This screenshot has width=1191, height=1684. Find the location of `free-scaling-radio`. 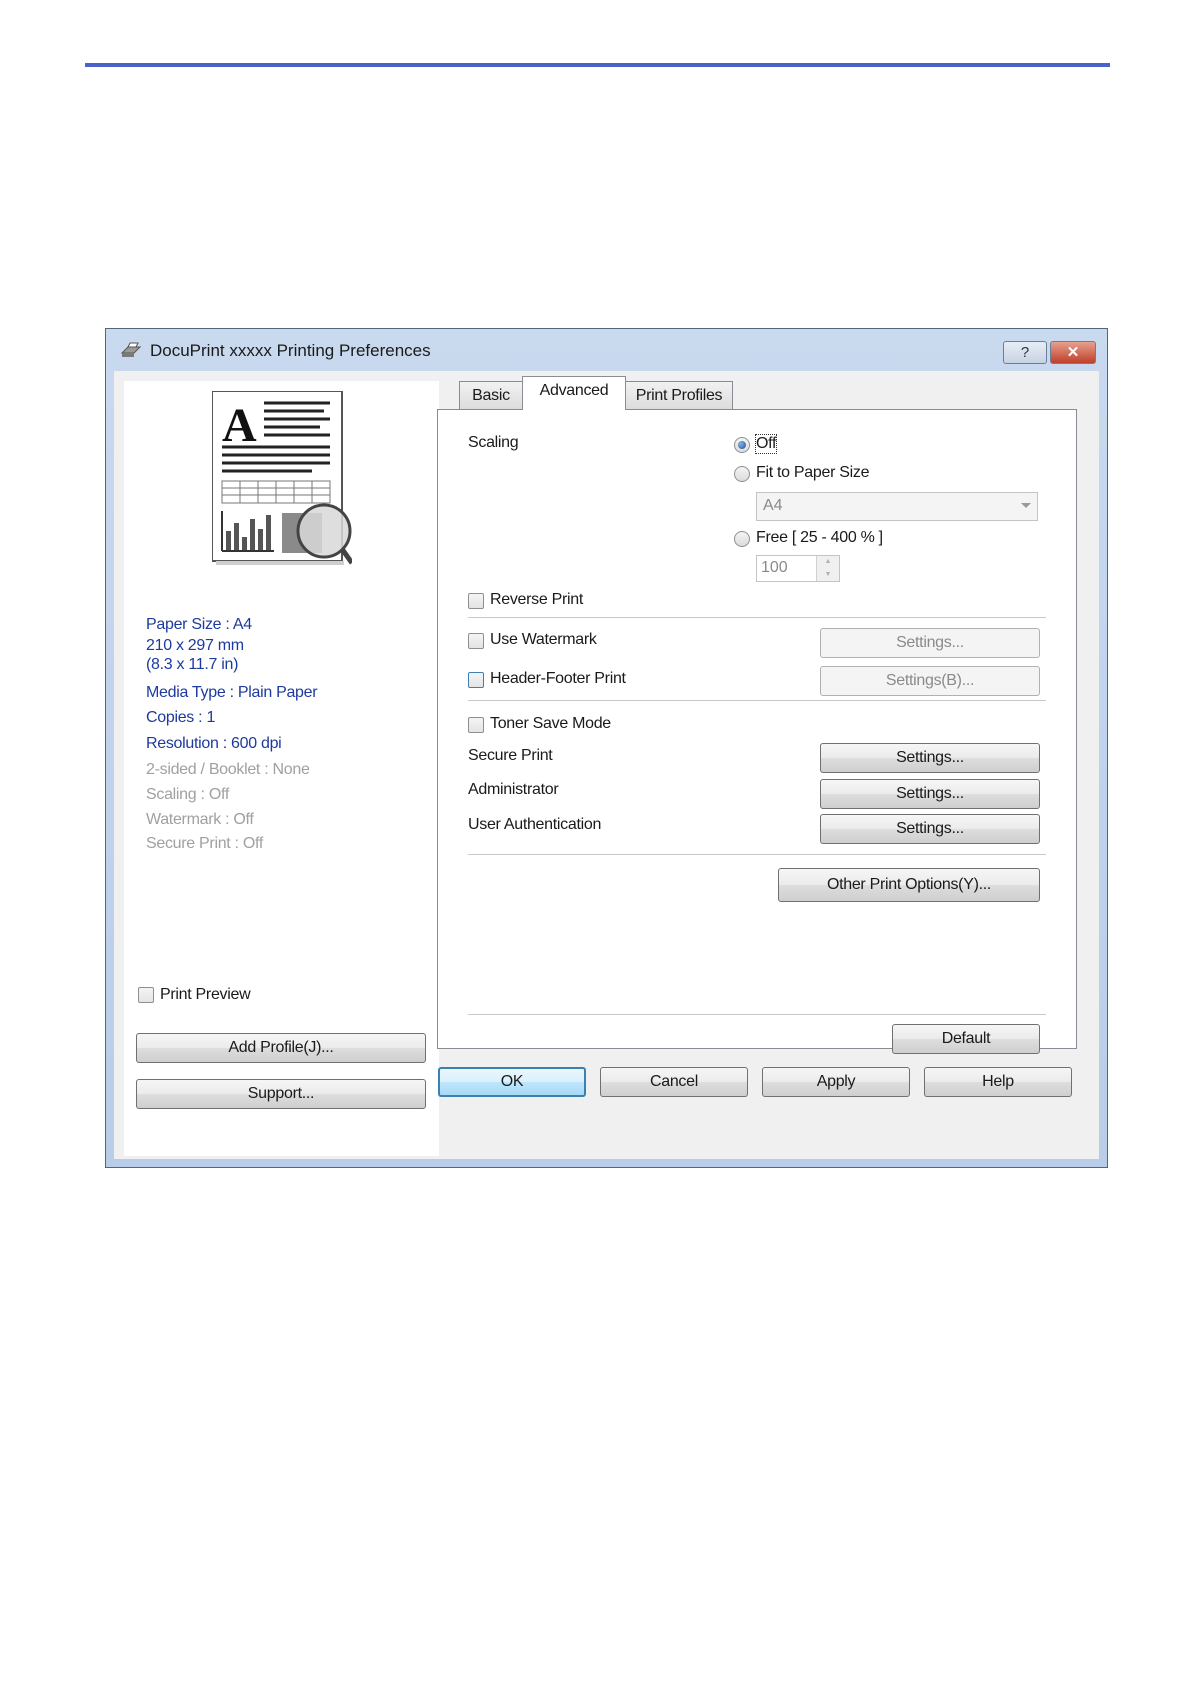

free-scaling-radio is located at coordinates (742, 539).